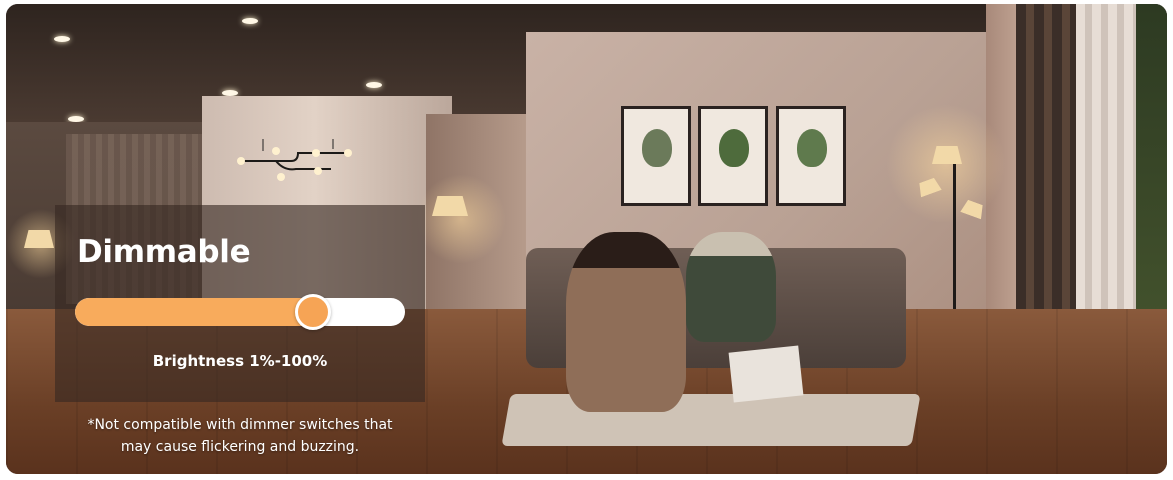  I want to click on brightness-slider-track, so click(240, 312).